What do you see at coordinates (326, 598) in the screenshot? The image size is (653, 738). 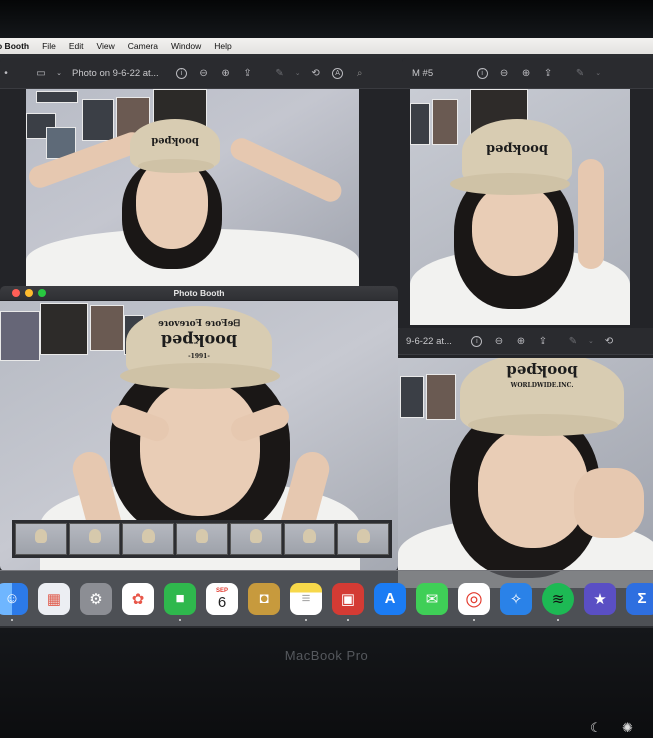 I see `dock: ☺ ▦ ⚙ ✿ ■ SEP 6 ◘ ≡ ▣ A ✉ ◎ ✧ ≋ ★ Σ` at bounding box center [326, 598].